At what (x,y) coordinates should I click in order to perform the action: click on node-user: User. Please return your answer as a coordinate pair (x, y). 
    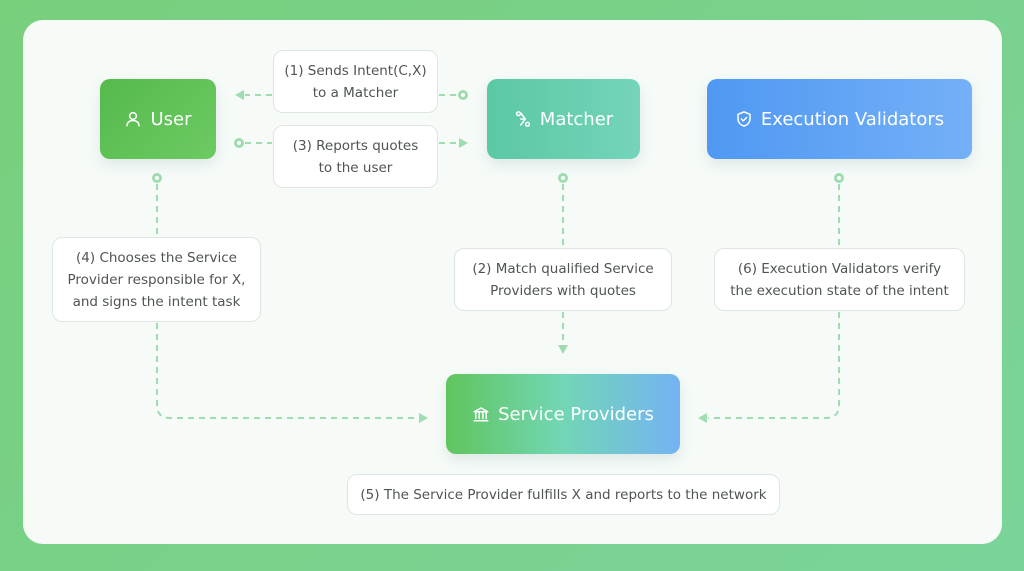
    Looking at the image, I should click on (158, 119).